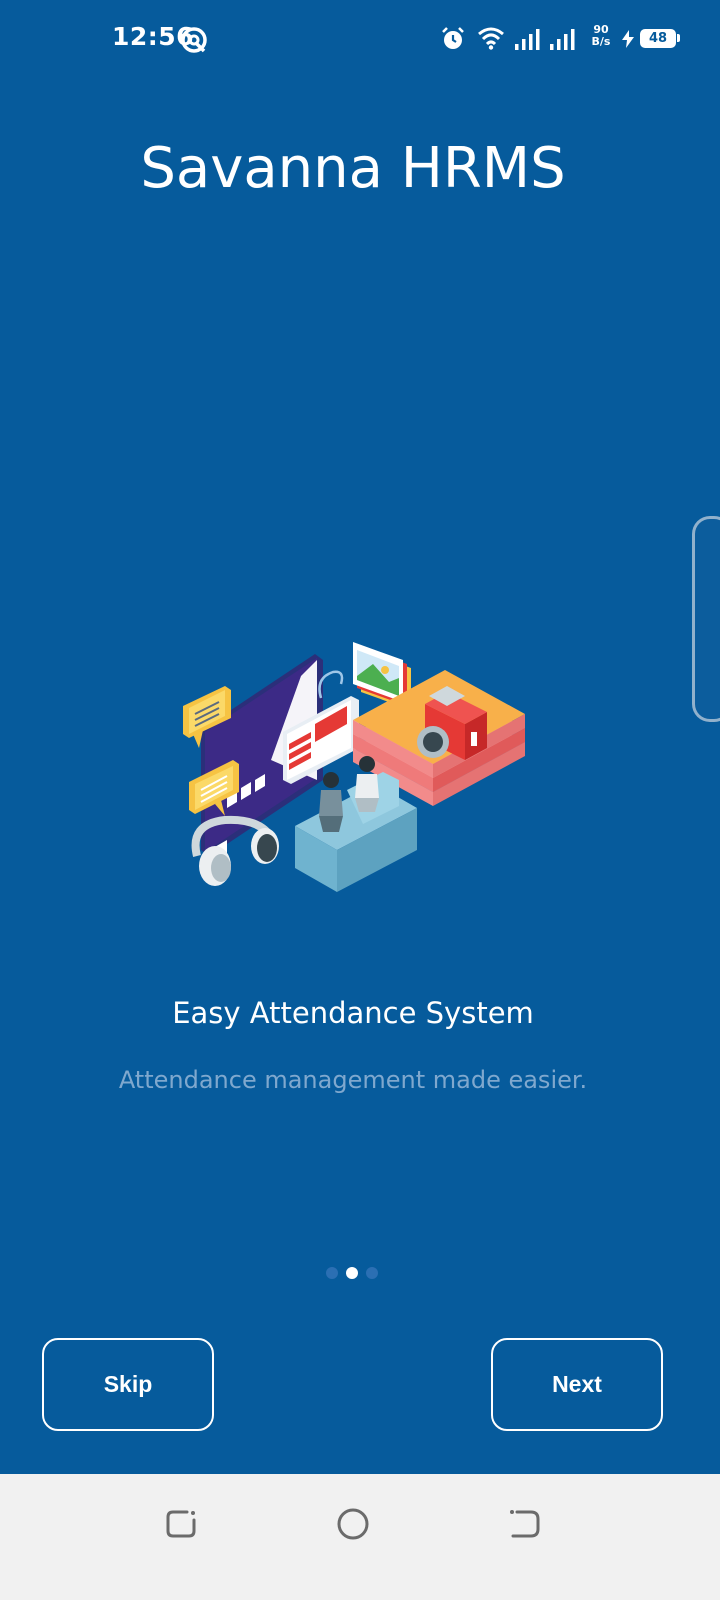 This screenshot has width=720, height=1600. What do you see at coordinates (601, 41) in the screenshot?
I see `network-speed-unit: B/s` at bounding box center [601, 41].